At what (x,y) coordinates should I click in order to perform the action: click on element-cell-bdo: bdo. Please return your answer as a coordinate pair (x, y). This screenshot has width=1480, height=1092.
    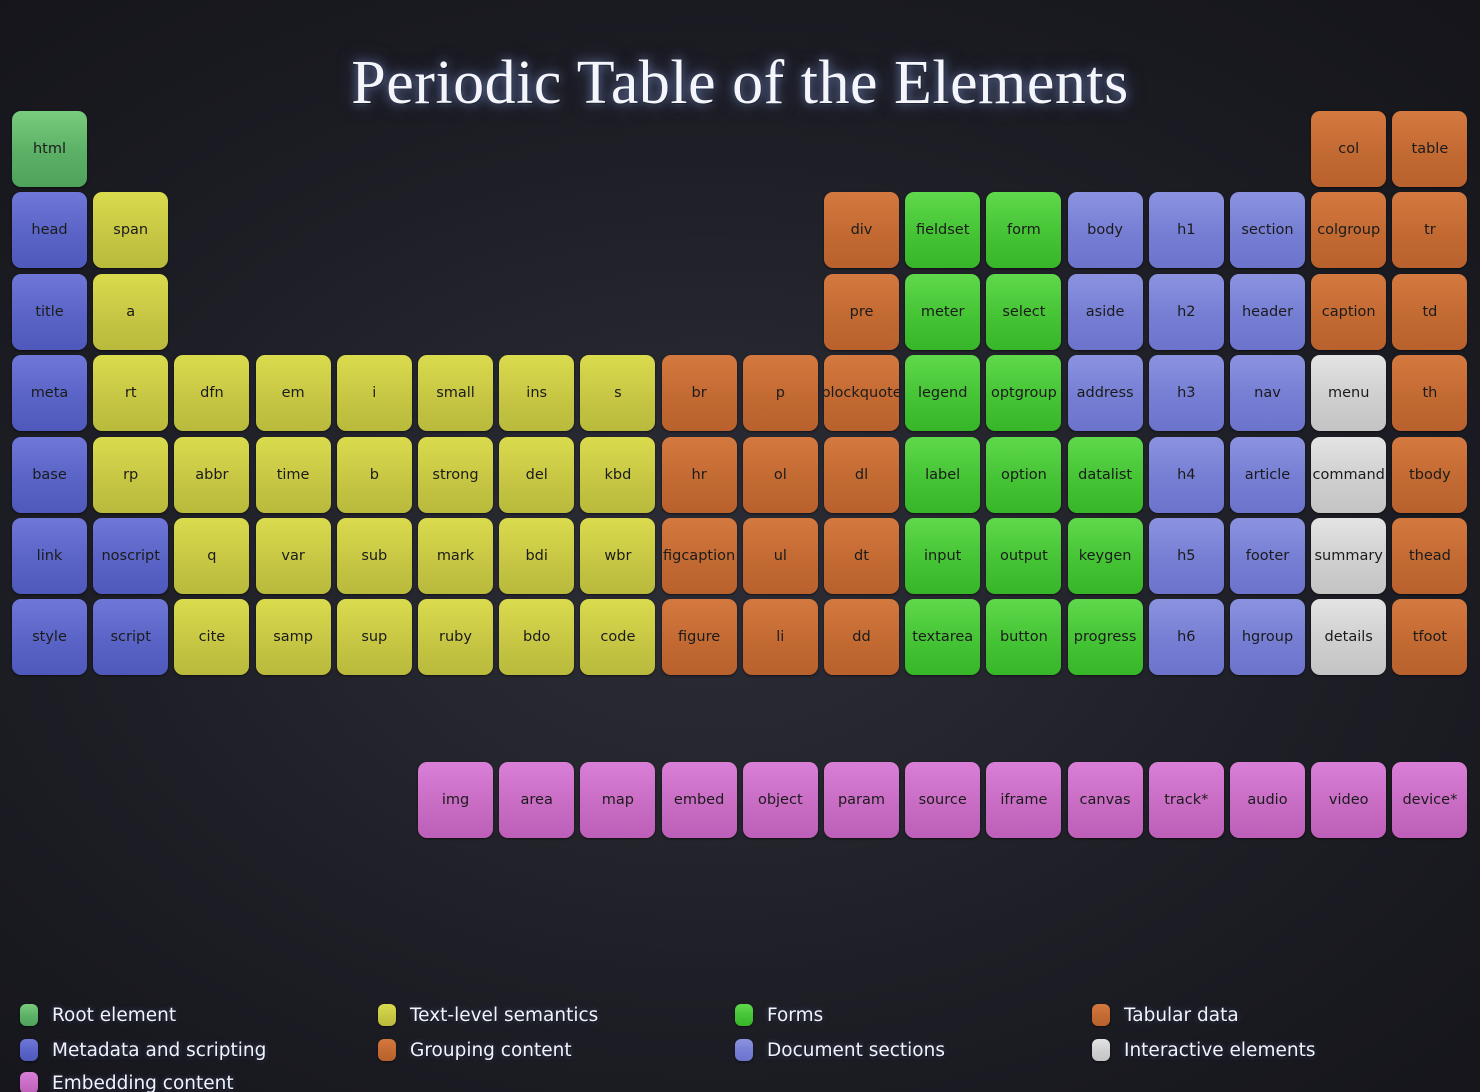
    Looking at the image, I should click on (537, 637).